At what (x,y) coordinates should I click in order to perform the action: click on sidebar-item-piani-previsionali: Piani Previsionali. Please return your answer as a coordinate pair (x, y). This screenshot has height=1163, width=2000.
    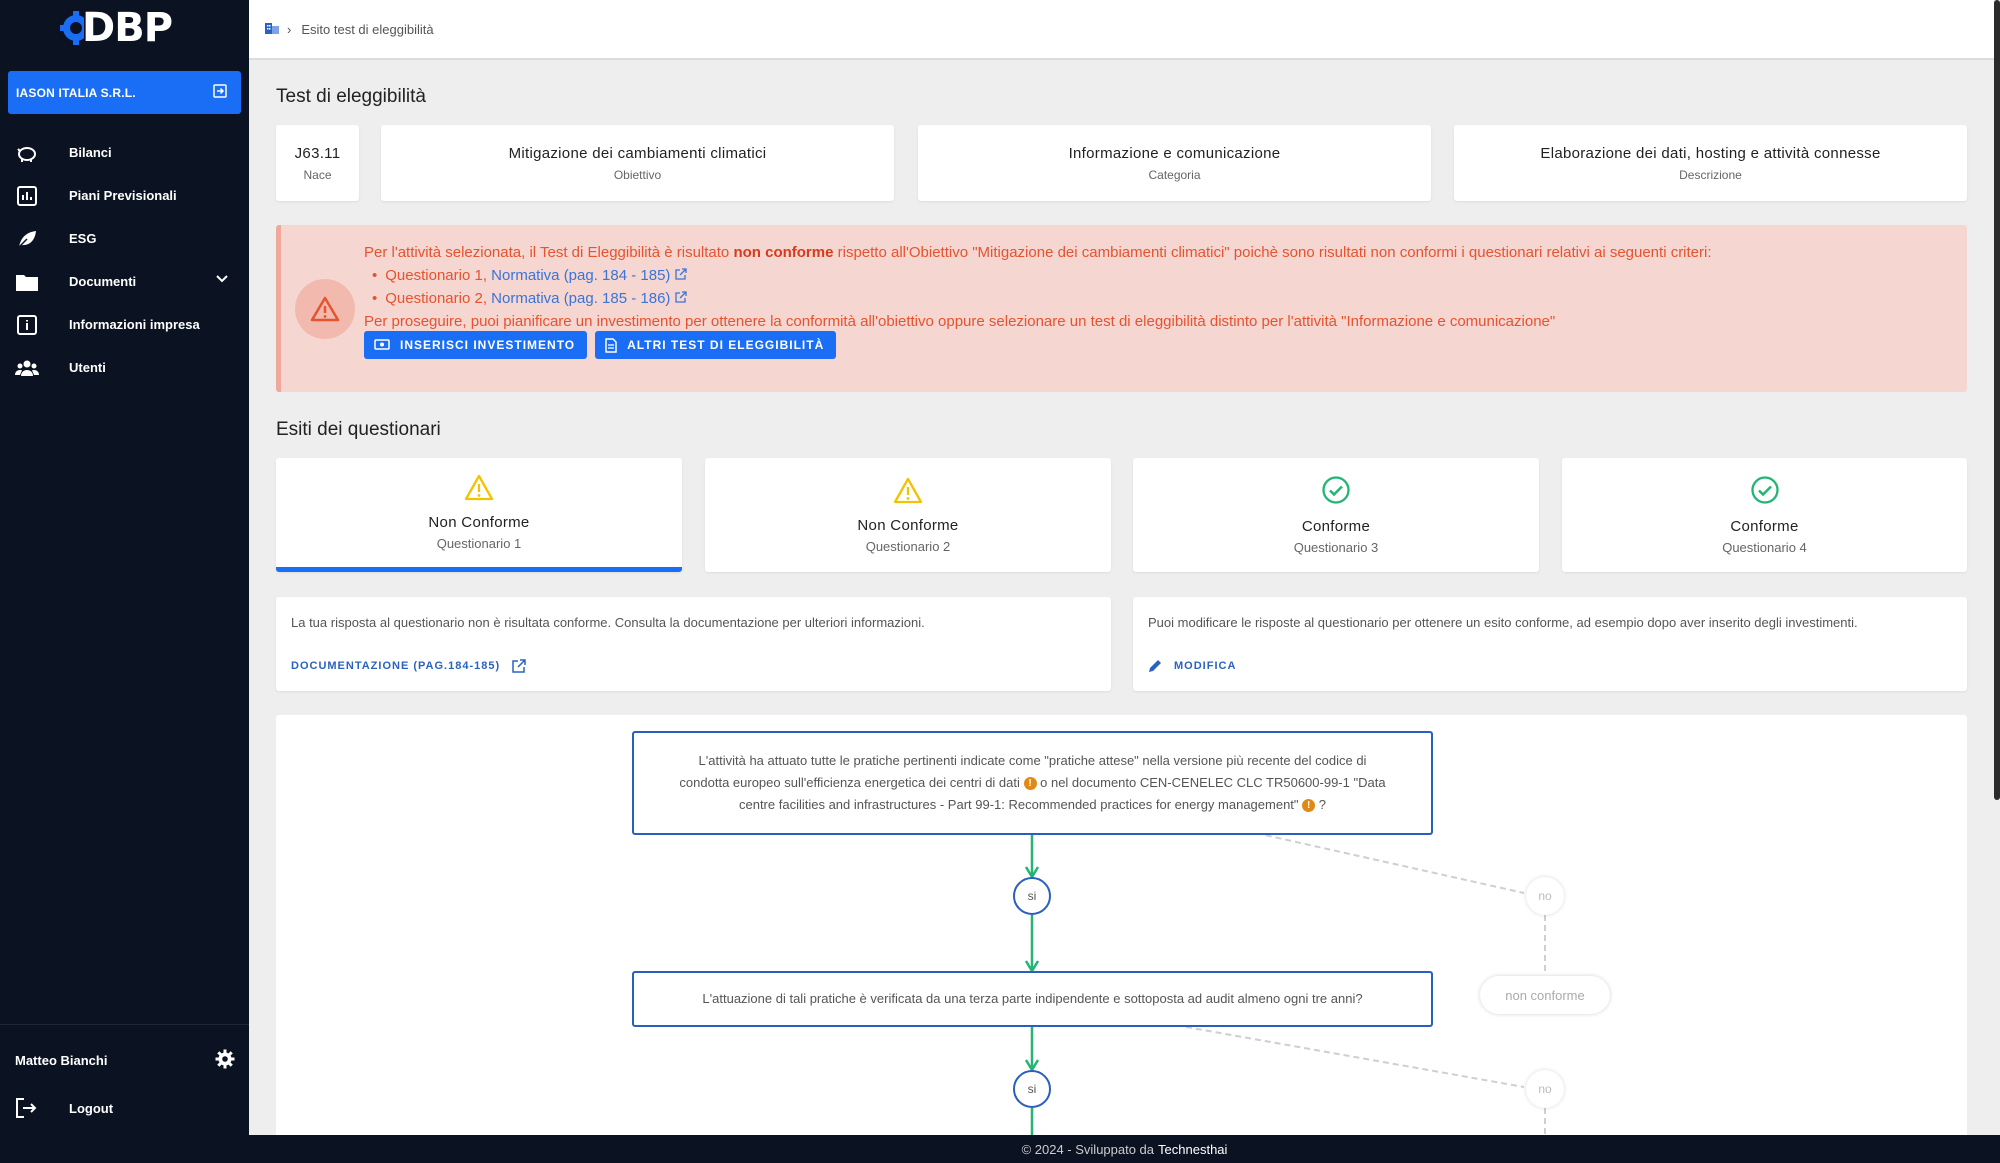
    Looking at the image, I should click on (124, 195).